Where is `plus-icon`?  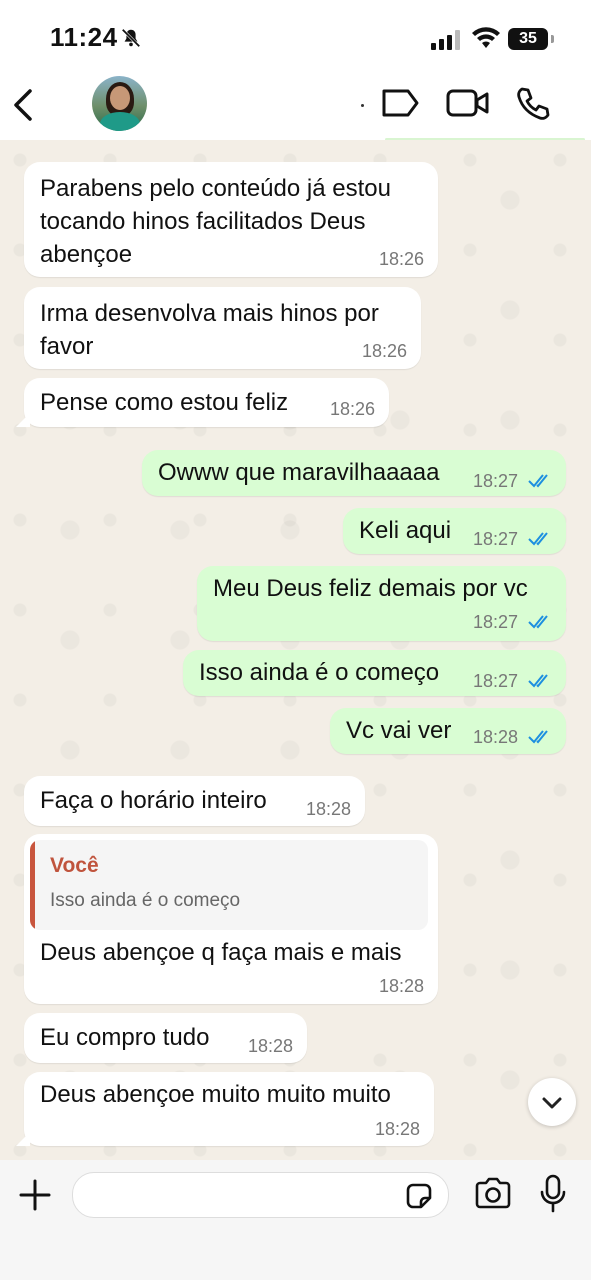
plus-icon is located at coordinates (35, 1195).